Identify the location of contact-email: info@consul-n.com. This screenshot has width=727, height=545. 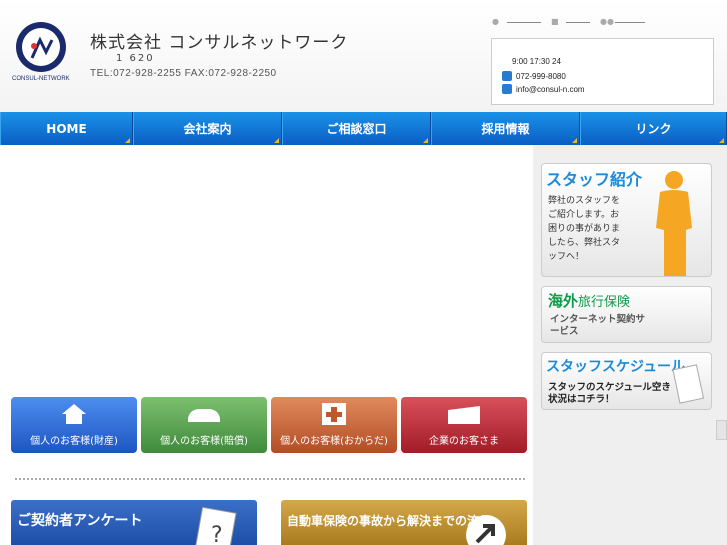
(543, 89).